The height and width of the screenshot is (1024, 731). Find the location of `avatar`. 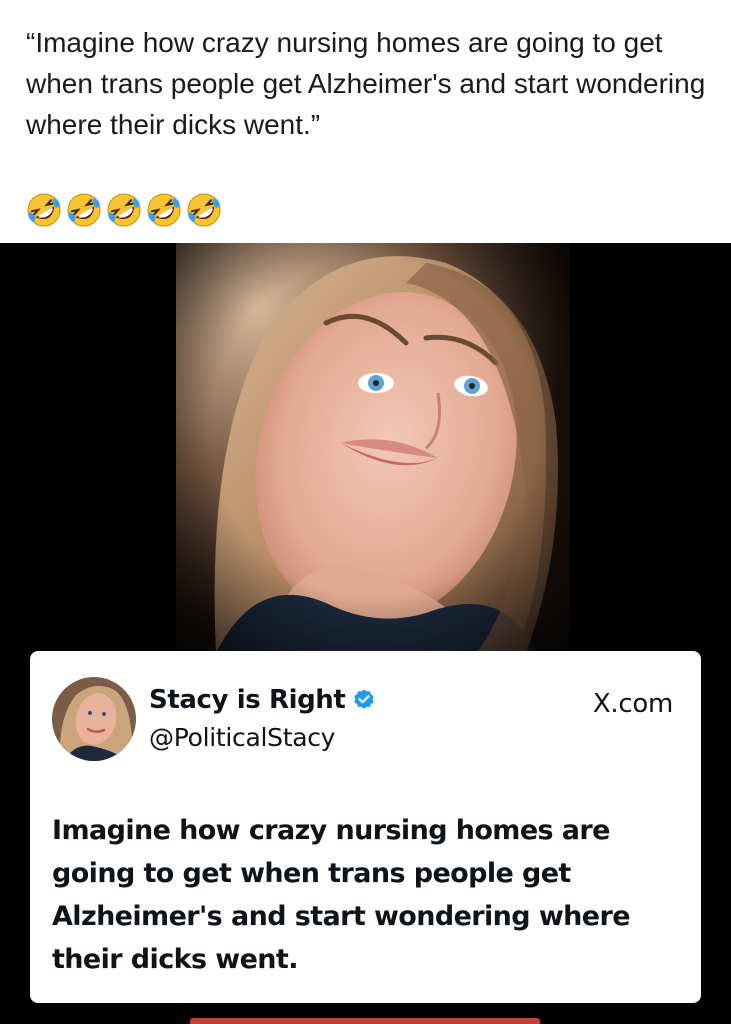

avatar is located at coordinates (94, 719).